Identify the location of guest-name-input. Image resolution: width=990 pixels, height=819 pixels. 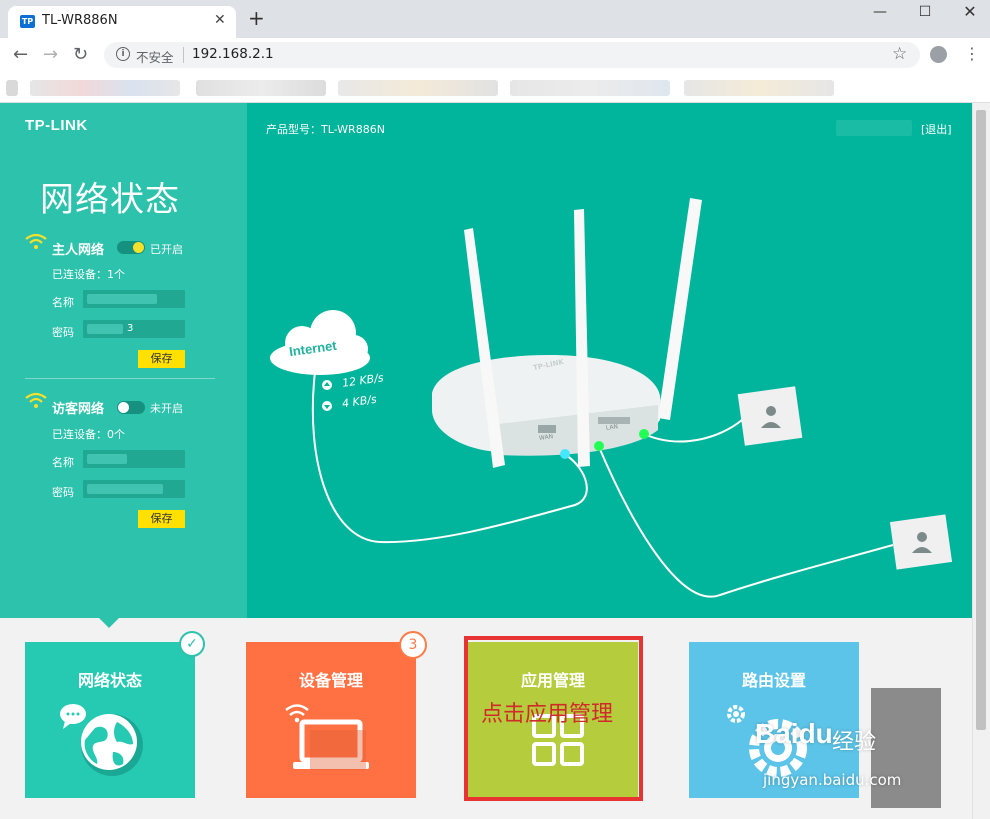
(134, 459).